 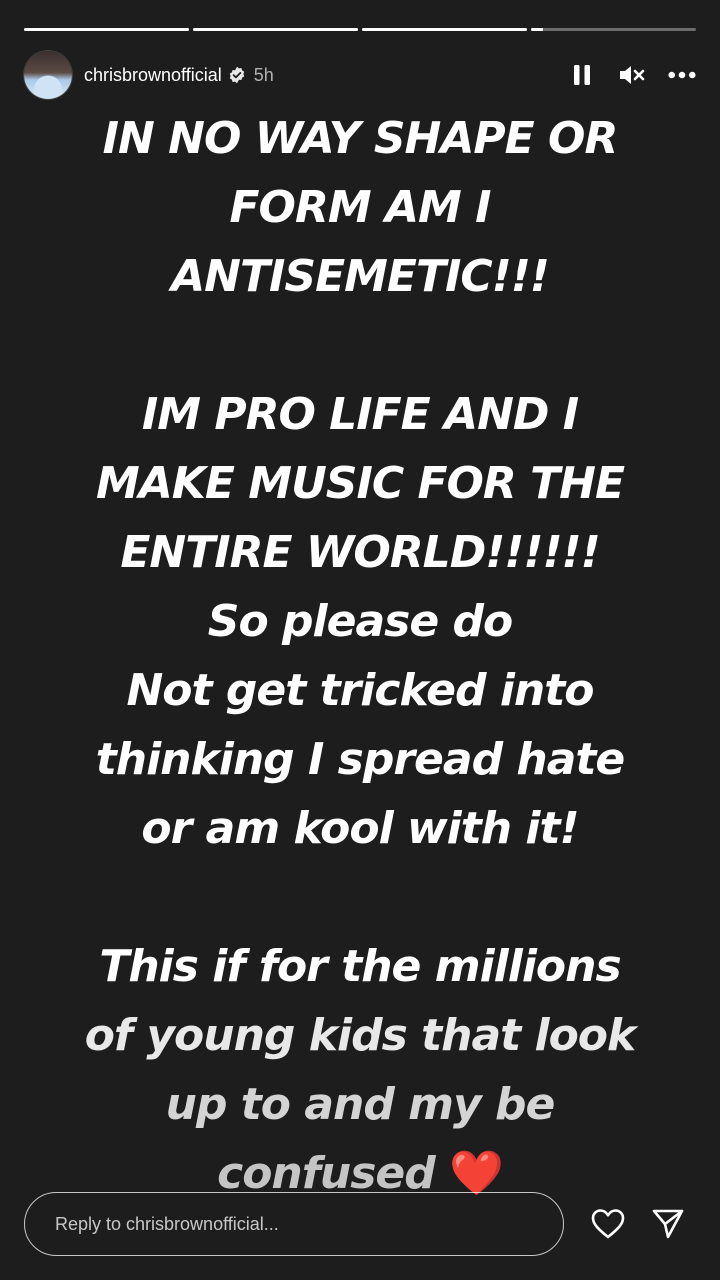 What do you see at coordinates (582, 75) in the screenshot?
I see `pause-icon` at bounding box center [582, 75].